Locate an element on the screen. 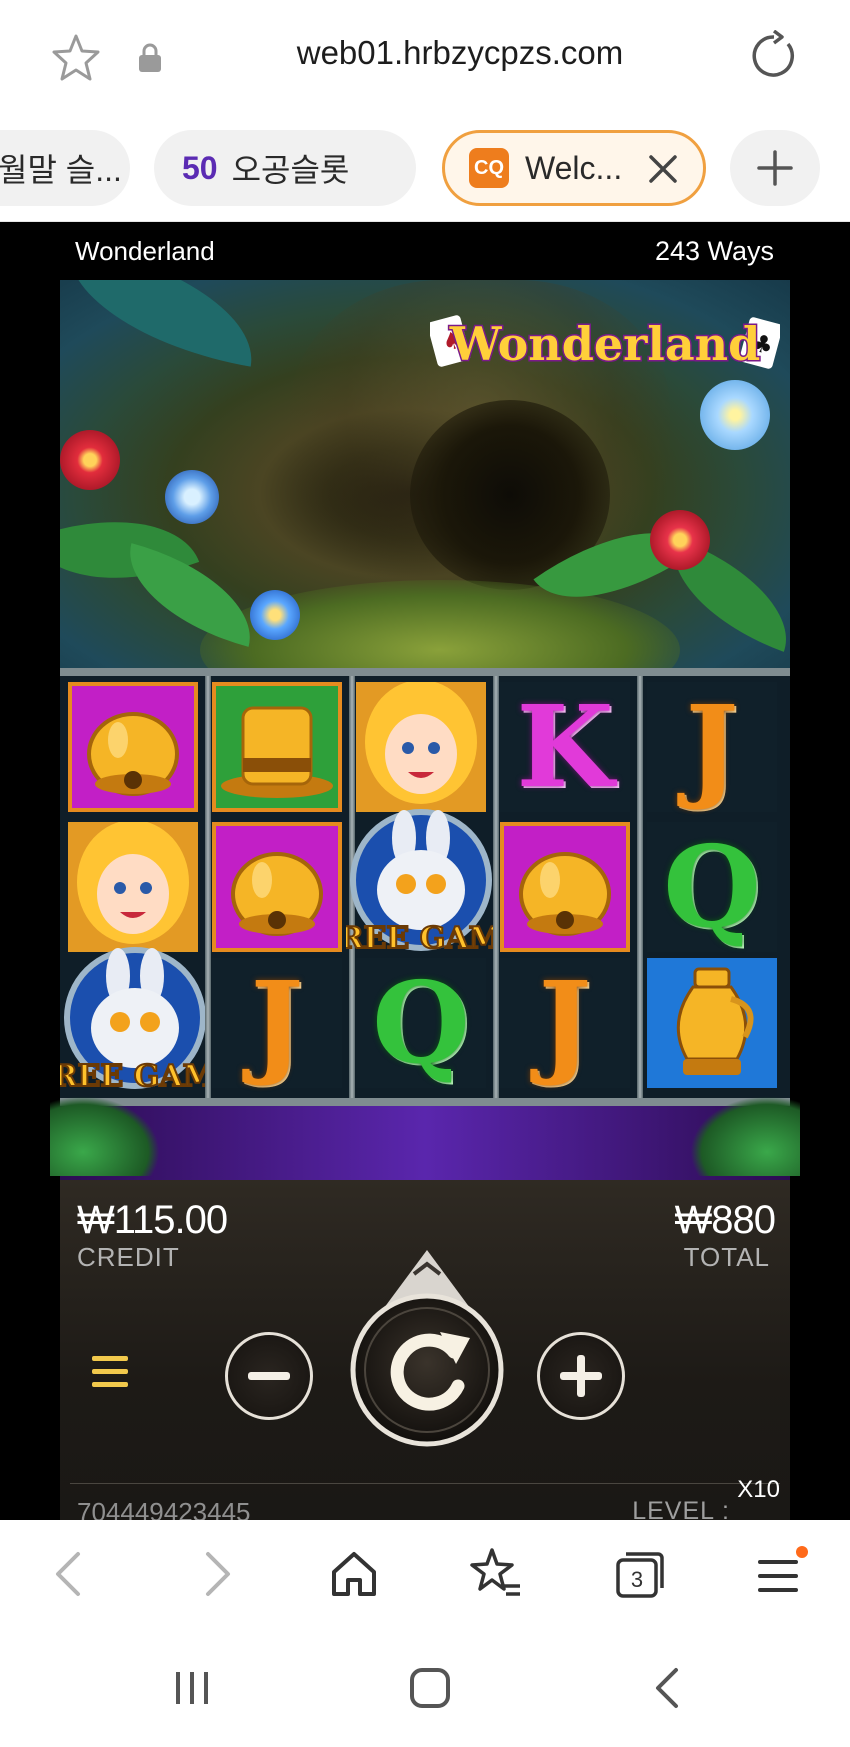 The width and height of the screenshot is (850, 1747). system-navigation-bar is located at coordinates (425, 1687).